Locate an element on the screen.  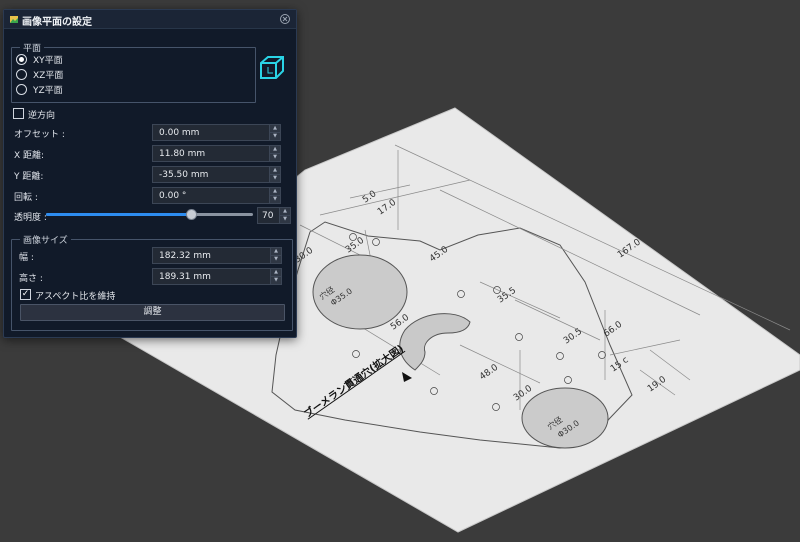
width-label: 幅 : is located at coordinates (26, 258).